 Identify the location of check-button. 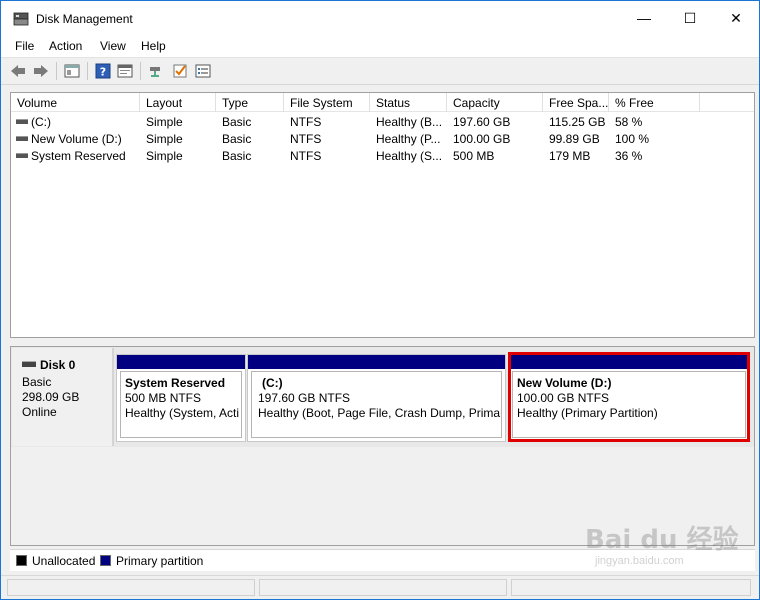
(180, 71).